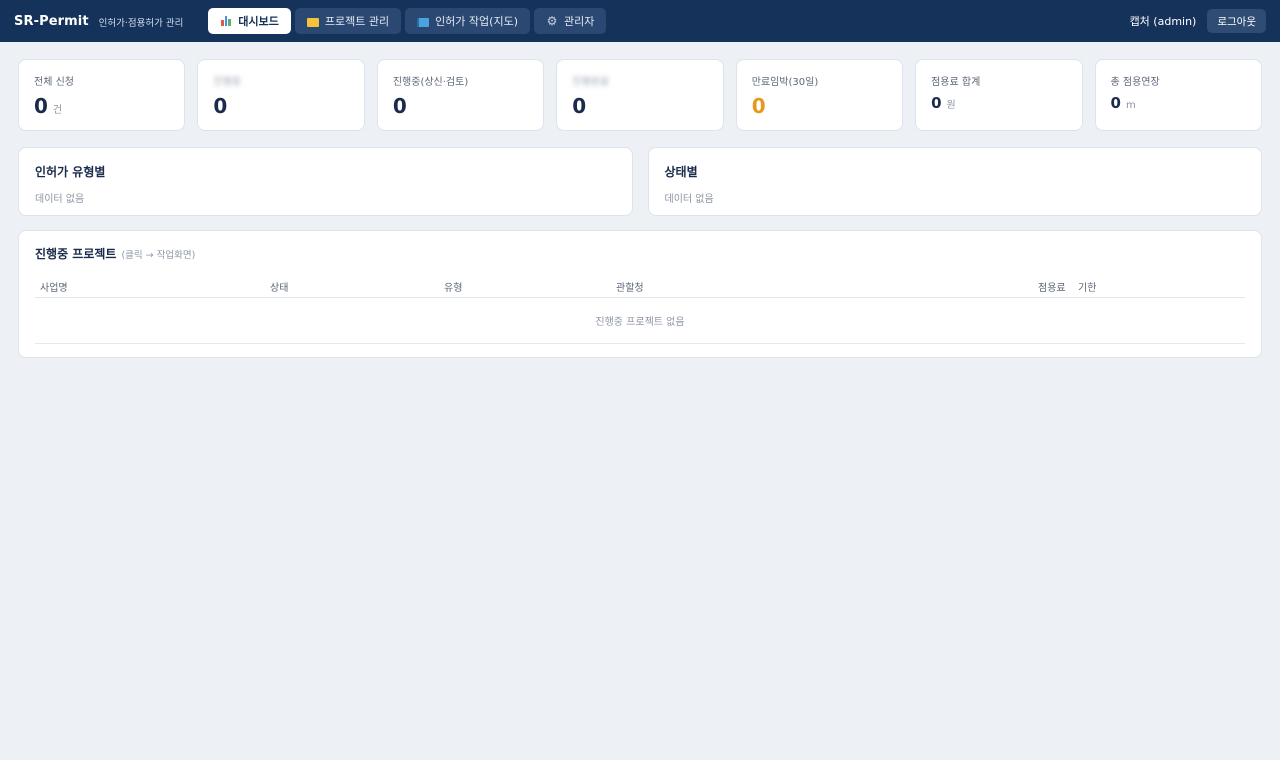 This screenshot has height=760, width=1280. Describe the element at coordinates (1135, 82) in the screenshot. I see `stat-label: 총 점용연장` at that location.